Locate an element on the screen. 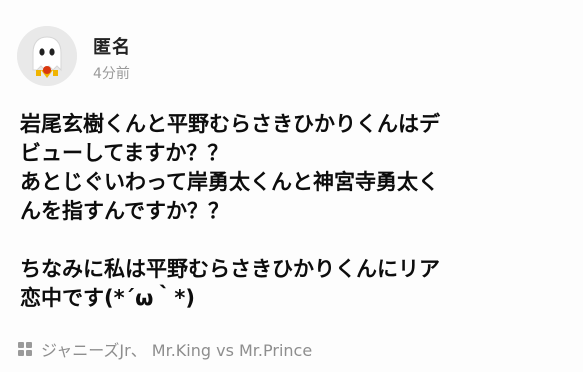 This screenshot has width=583, height=372. post-body-line: あとじぐいわって岸勇太くんと神宮寺勇太く is located at coordinates (229, 182).